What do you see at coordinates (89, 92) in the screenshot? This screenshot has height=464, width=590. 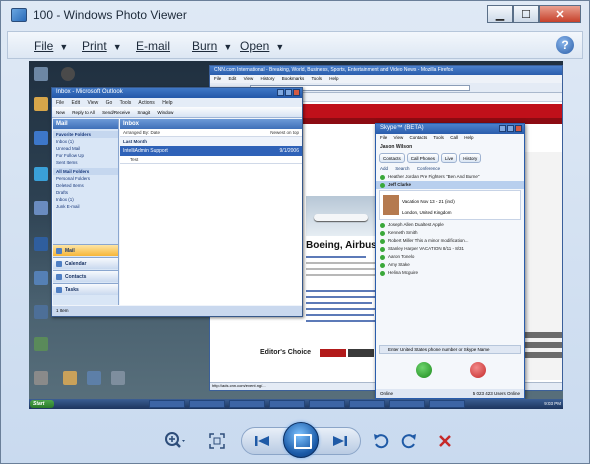 I see `outlook-title: Inbox - Microsoft Outlook` at bounding box center [89, 92].